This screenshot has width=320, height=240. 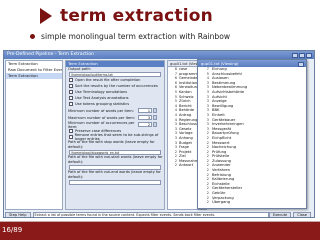 I want to click on result-term-row: 2 Übergang, so click(x=252, y=202).